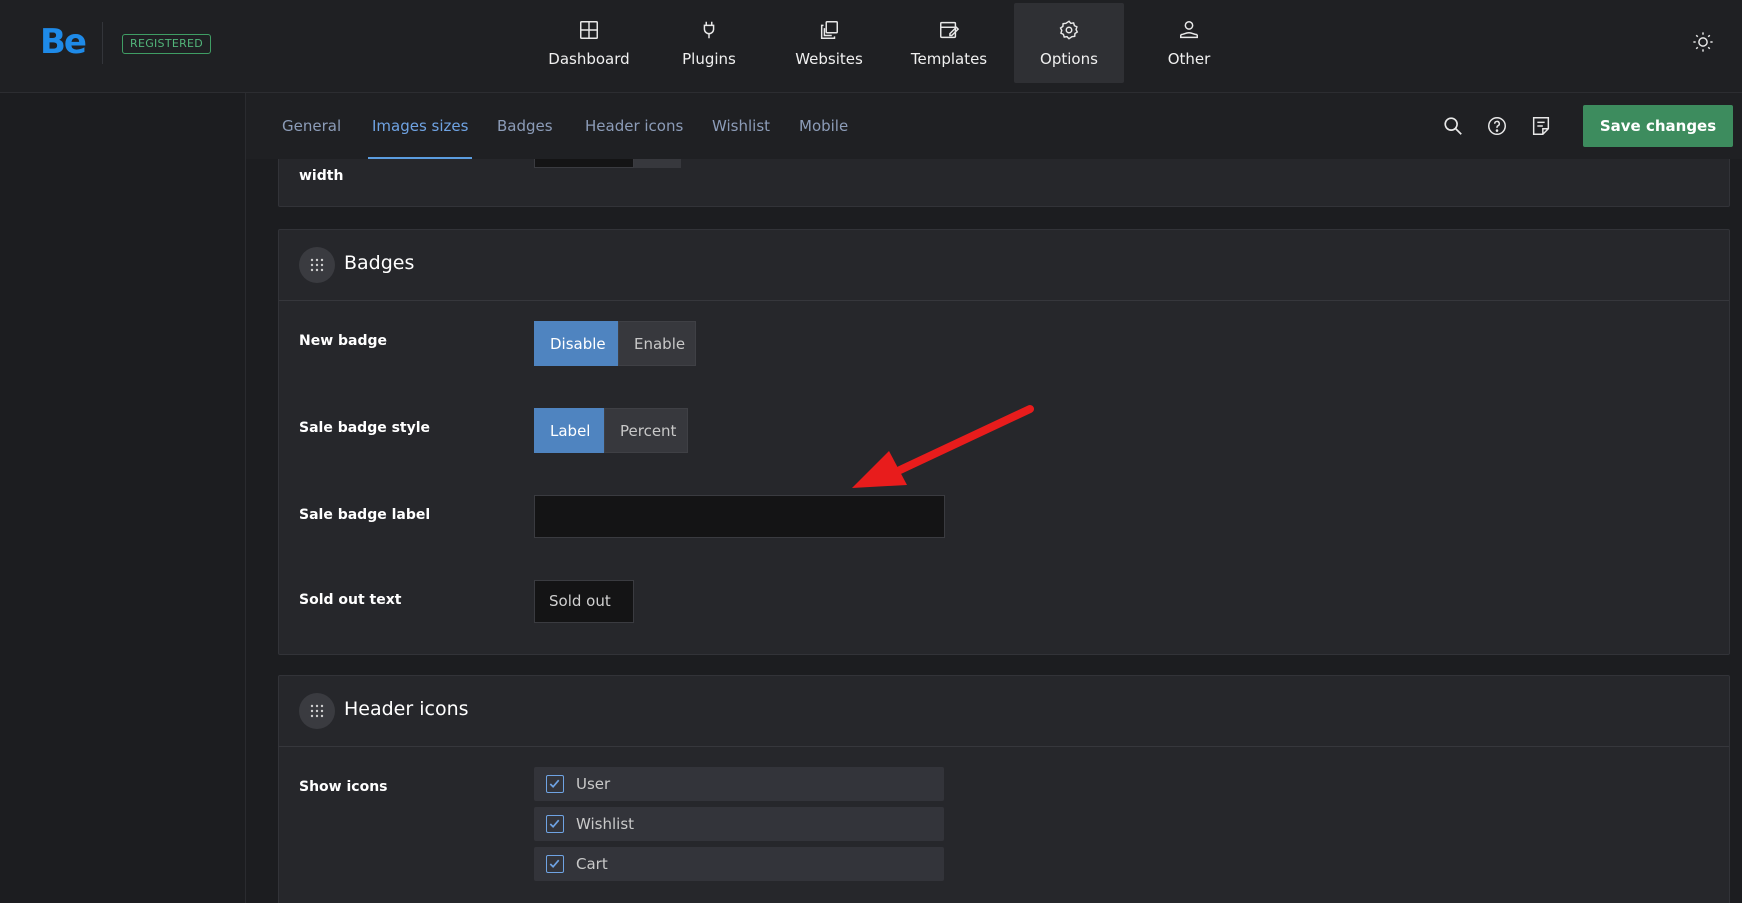 The width and height of the screenshot is (1742, 903). Describe the element at coordinates (739, 824) in the screenshot. I see `show-icon-wishlist: Wishlist` at that location.